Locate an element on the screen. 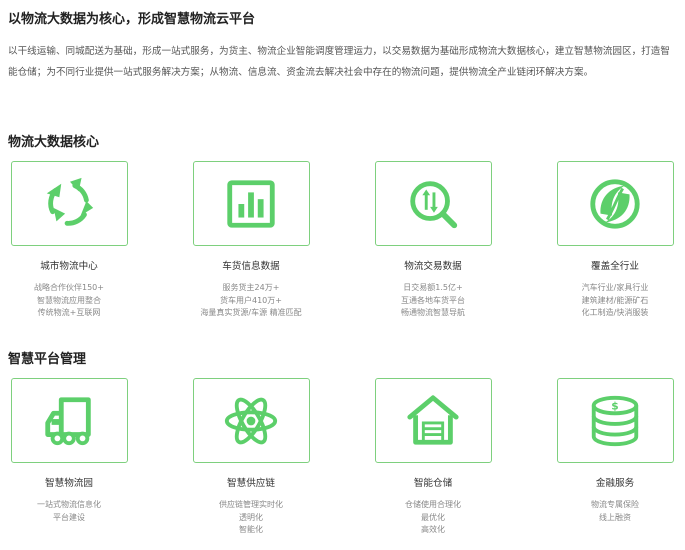 The image size is (685, 550). feature-card-line: 仓储使用合理化 is located at coordinates (433, 504).